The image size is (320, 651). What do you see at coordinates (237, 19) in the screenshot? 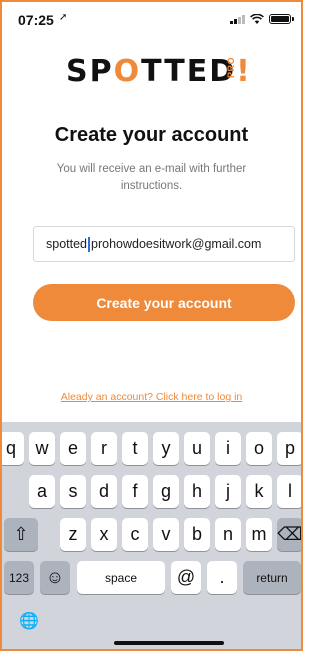
I see `cellular-signal-icon` at bounding box center [237, 19].